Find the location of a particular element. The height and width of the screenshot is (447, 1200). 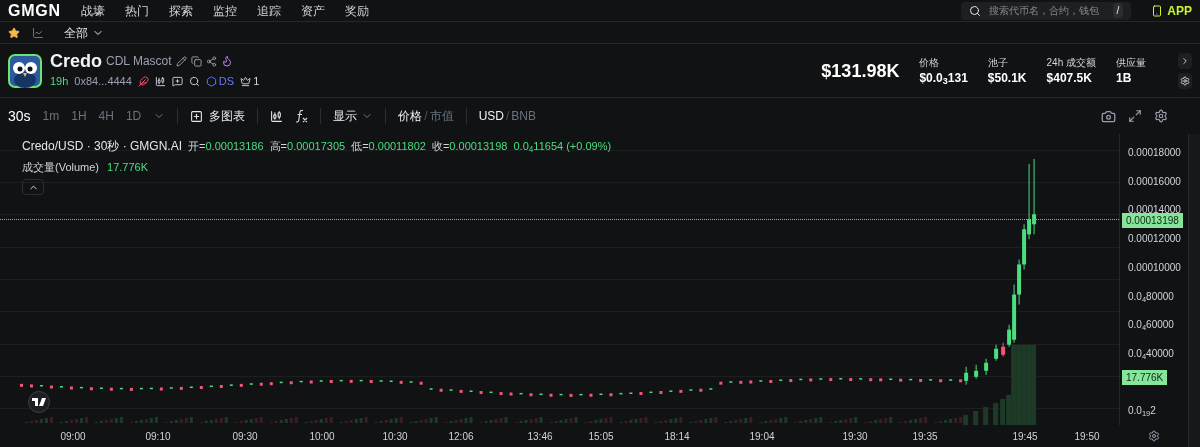

price-axis-label: 0.00018000 is located at coordinates (1155, 152).